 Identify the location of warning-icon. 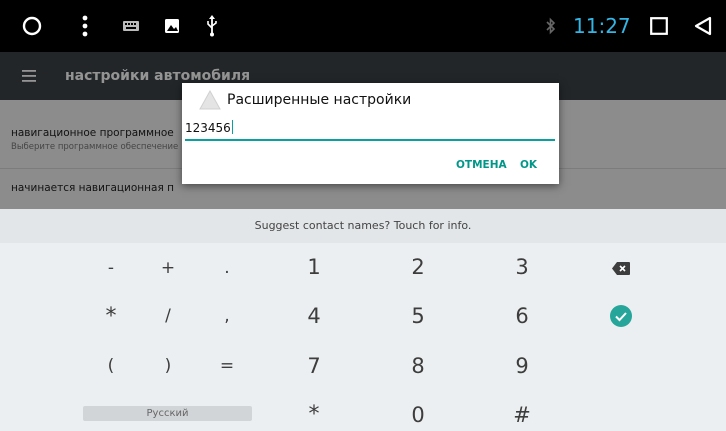
(210, 100).